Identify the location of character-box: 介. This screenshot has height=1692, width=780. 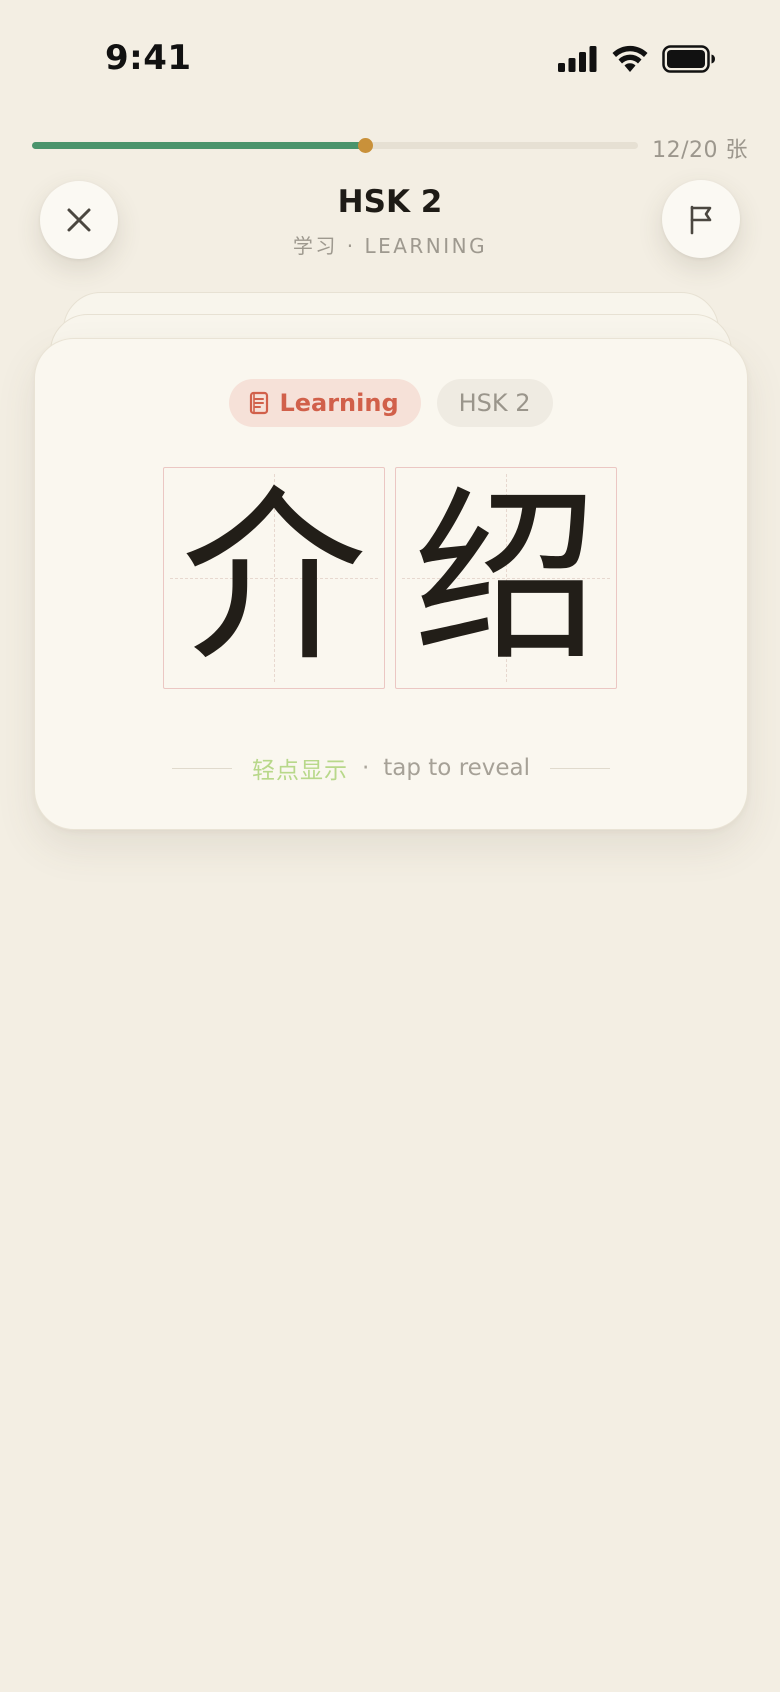
(274, 578).